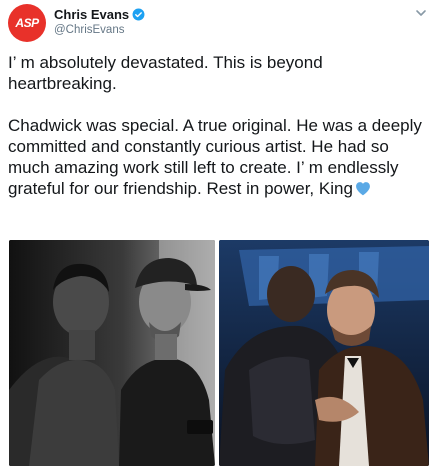 The image size is (438, 466). Describe the element at coordinates (362, 189) in the screenshot. I see `blue-heart-icon` at that location.